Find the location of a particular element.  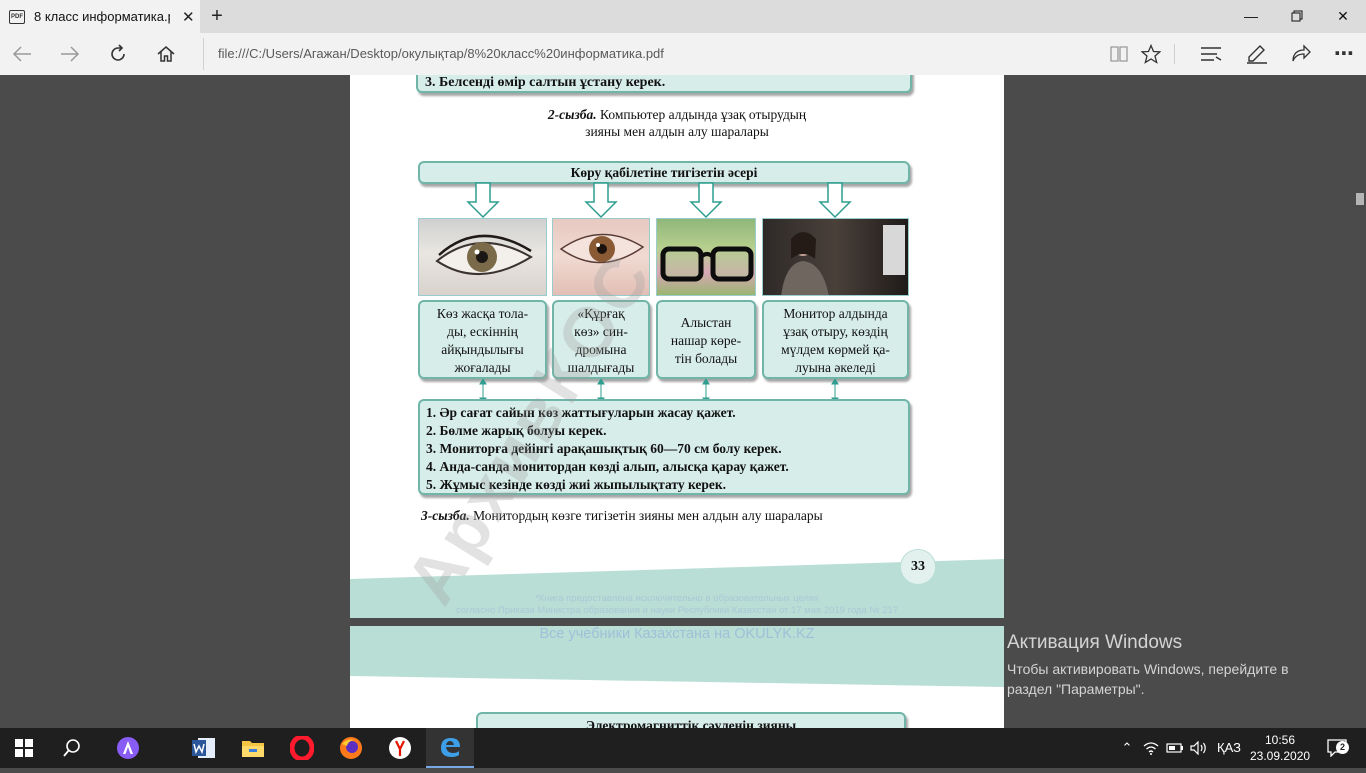

back-button is located at coordinates (22, 54).